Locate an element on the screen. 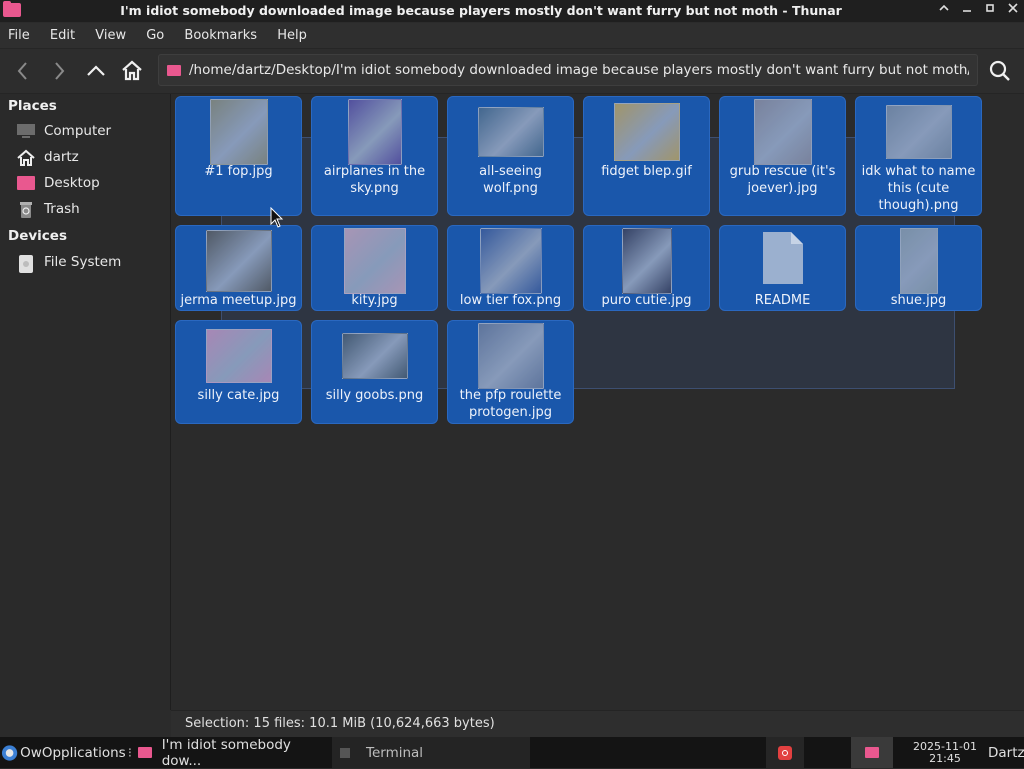  file-item: all-seeing wolf.png is located at coordinates (510, 156).